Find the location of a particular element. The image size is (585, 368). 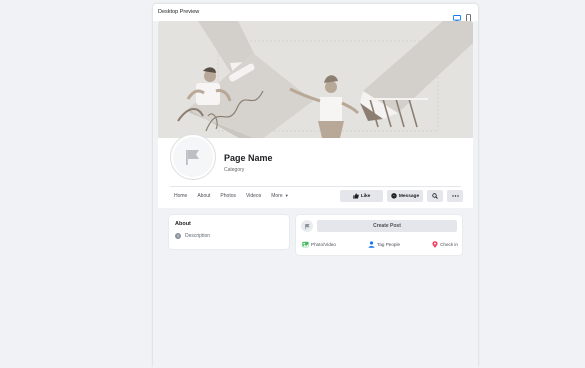

nav-divider is located at coordinates (315, 186).